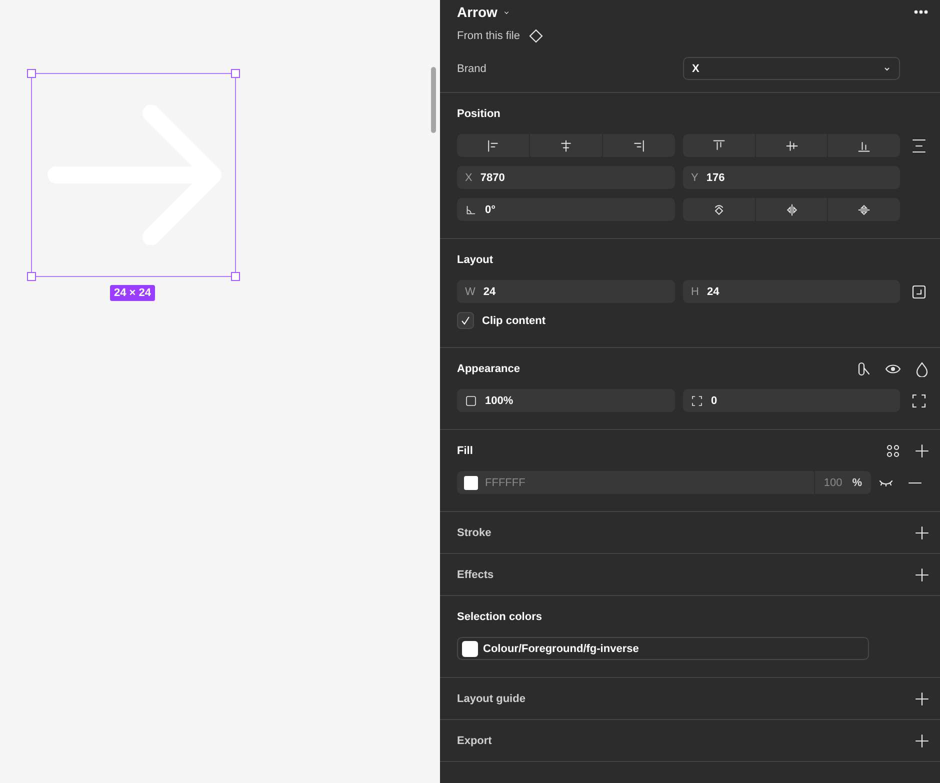 Image resolution: width=940 pixels, height=783 pixels. What do you see at coordinates (491, 698) in the screenshot?
I see `section-title: Layout guide` at bounding box center [491, 698].